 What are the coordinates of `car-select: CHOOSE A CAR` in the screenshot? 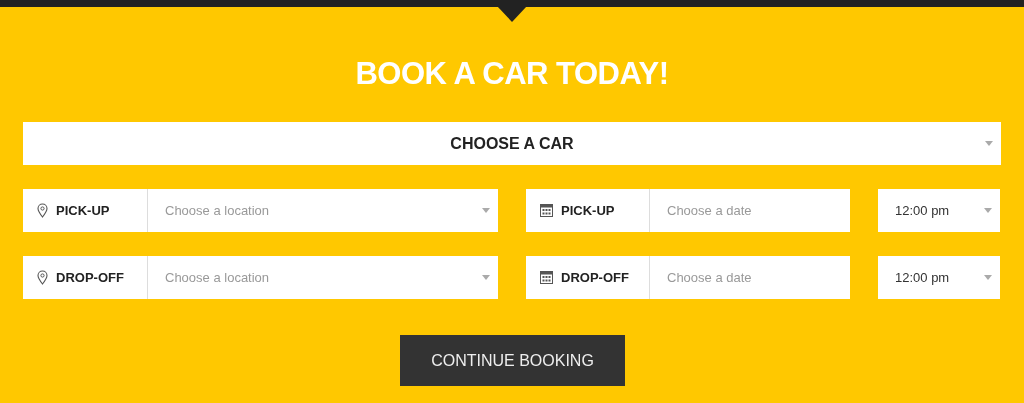 It's located at (512, 143).